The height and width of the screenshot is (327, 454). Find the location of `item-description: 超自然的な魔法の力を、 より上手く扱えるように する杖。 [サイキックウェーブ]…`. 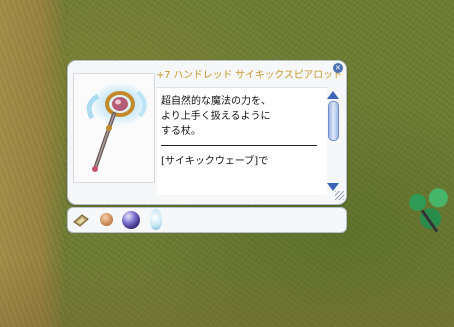

item-description: 超自然的な魔法の力を、 より上手く扱えるように する杖。 [サイキックウェーブ]… is located at coordinates (242, 141).